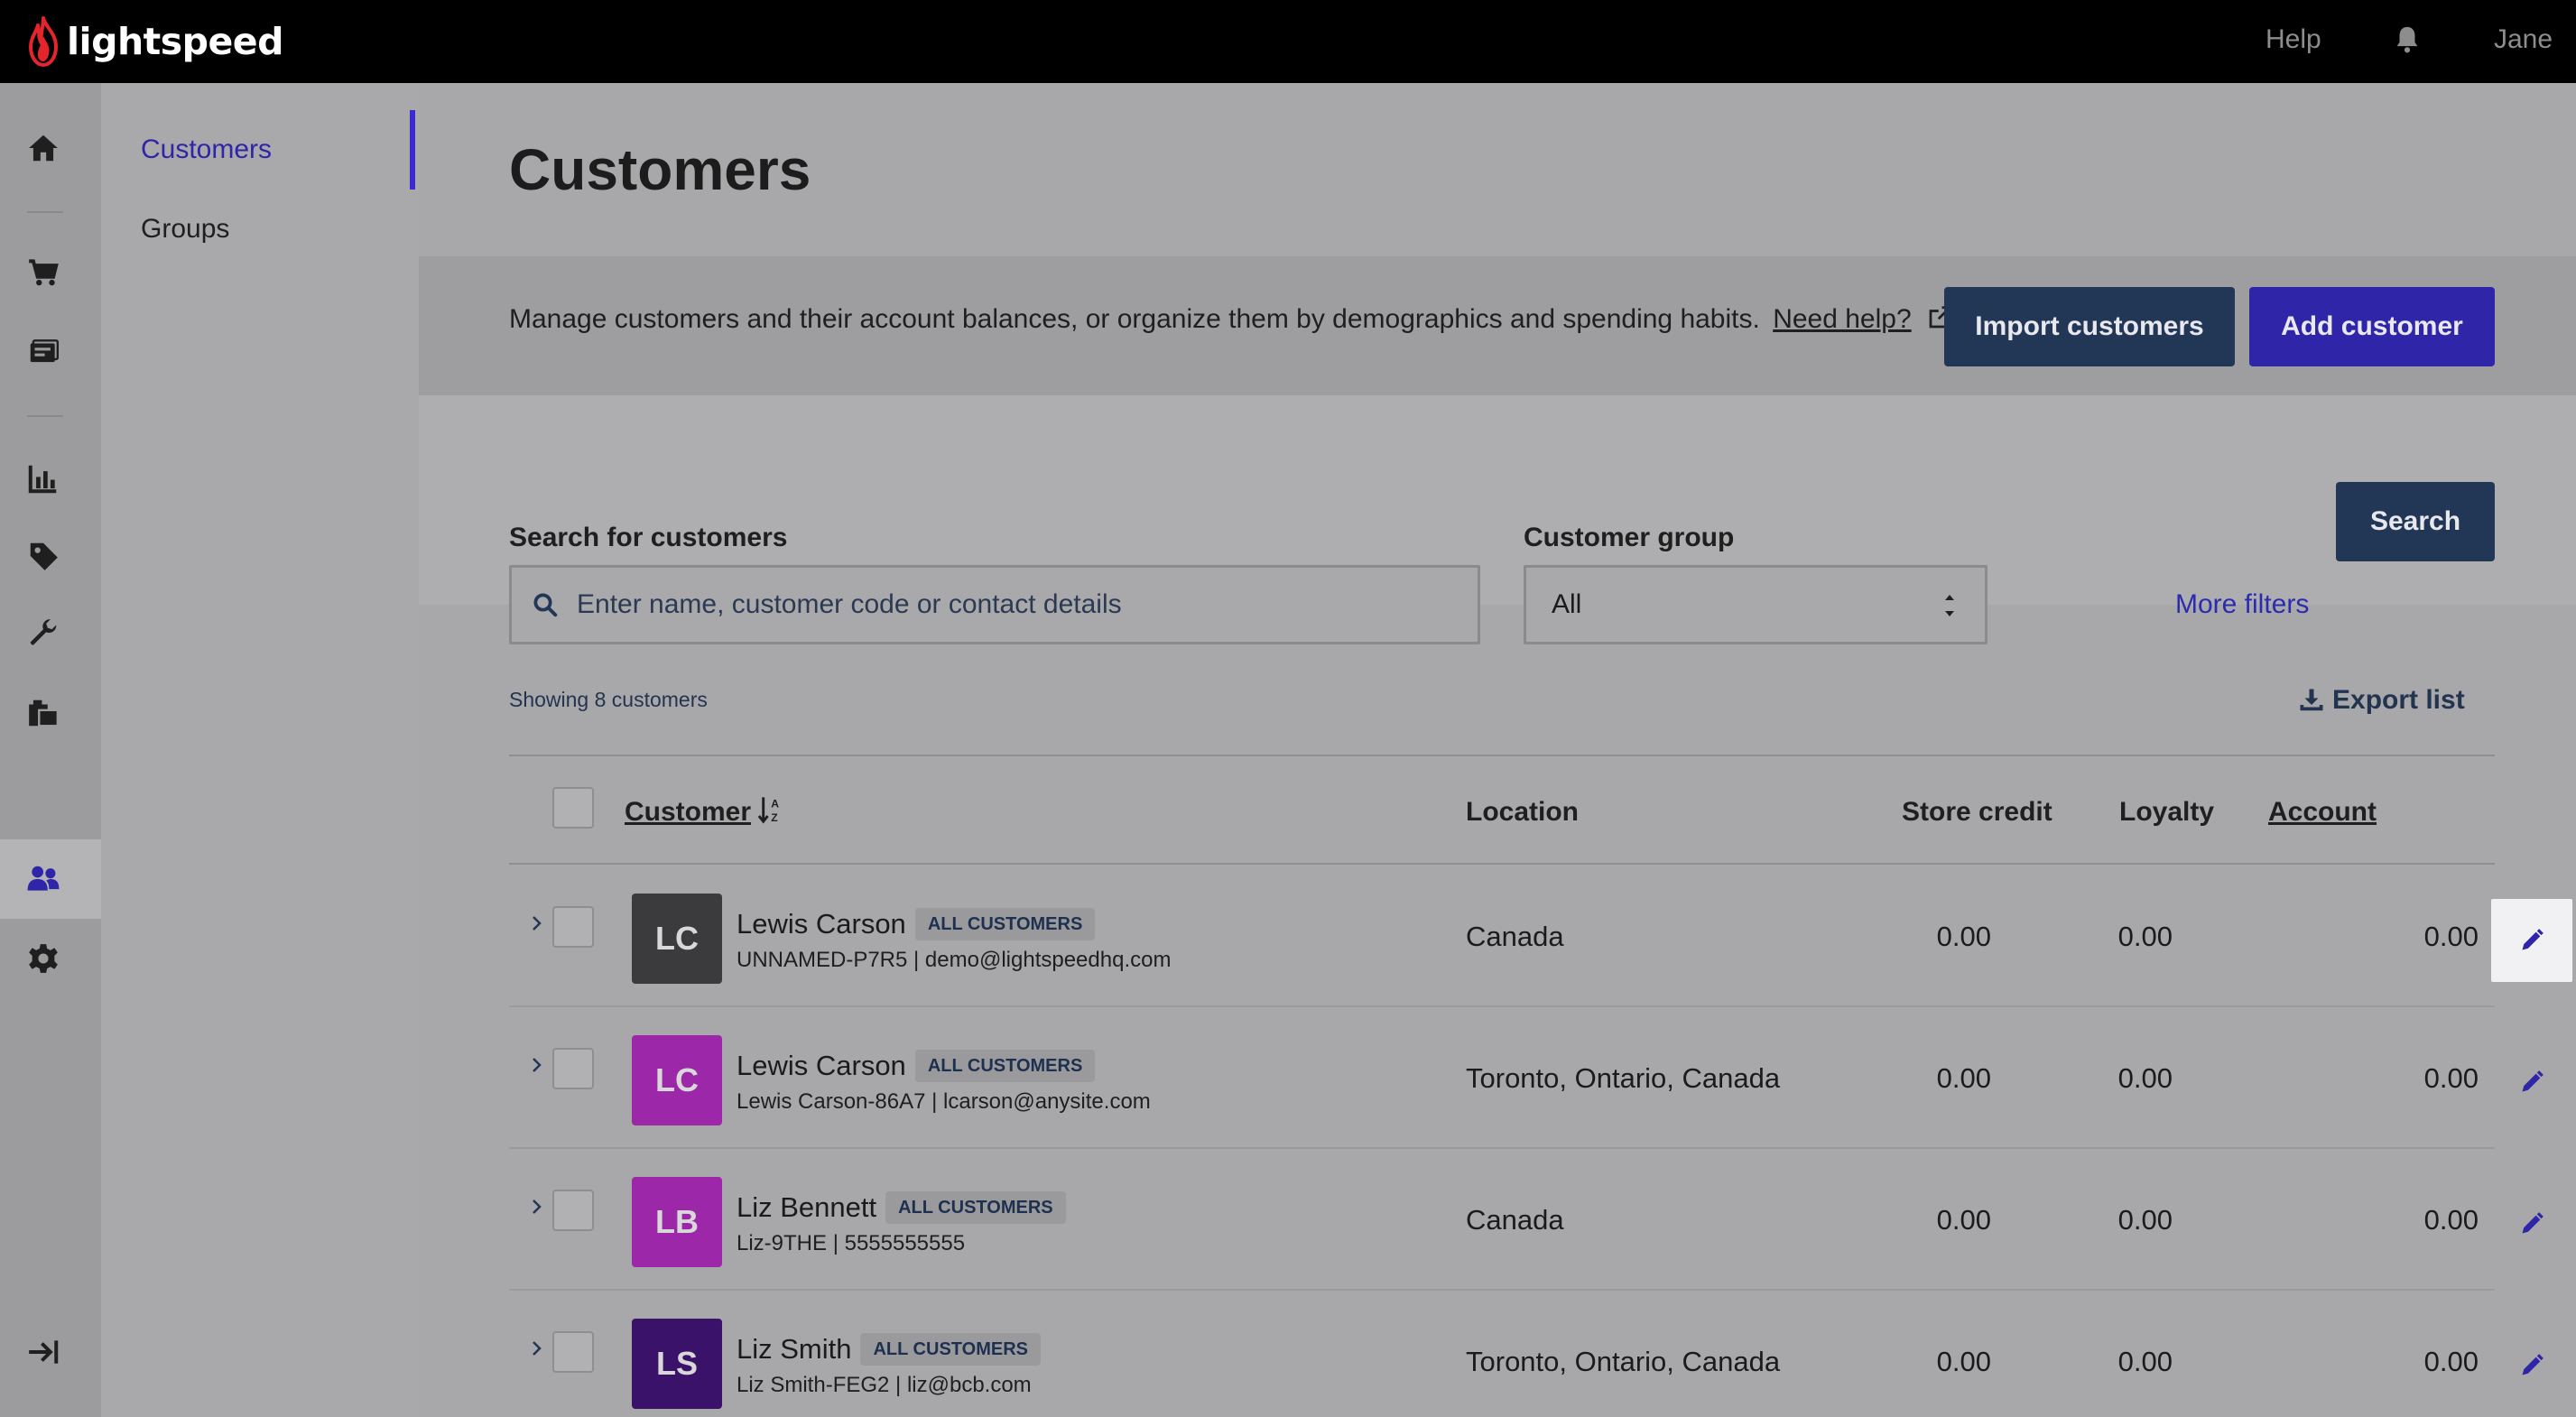  I want to click on customer-name: Liz Smith ALL CUSTOMERS, so click(889, 1349).